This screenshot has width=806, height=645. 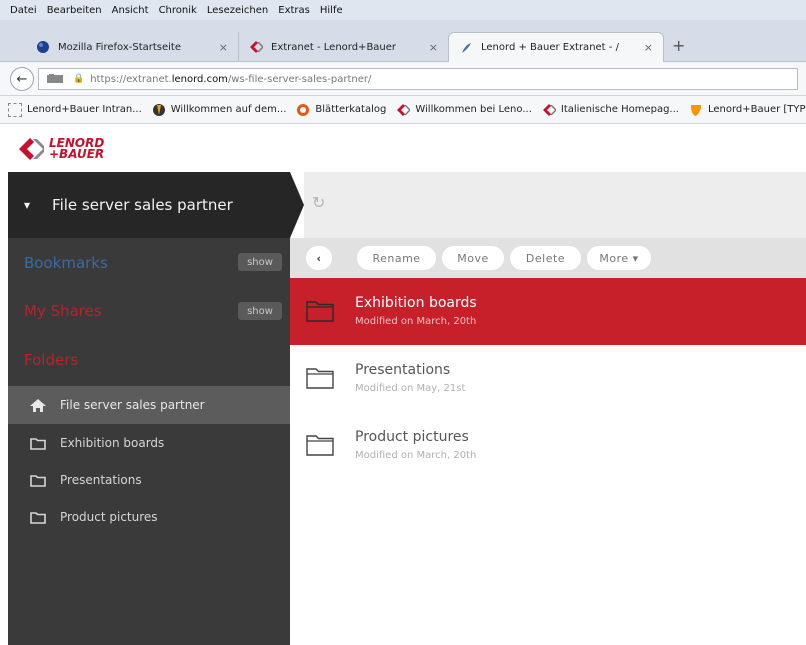 What do you see at coordinates (130, 10) in the screenshot?
I see `menu-ansicht: Ansicht` at bounding box center [130, 10].